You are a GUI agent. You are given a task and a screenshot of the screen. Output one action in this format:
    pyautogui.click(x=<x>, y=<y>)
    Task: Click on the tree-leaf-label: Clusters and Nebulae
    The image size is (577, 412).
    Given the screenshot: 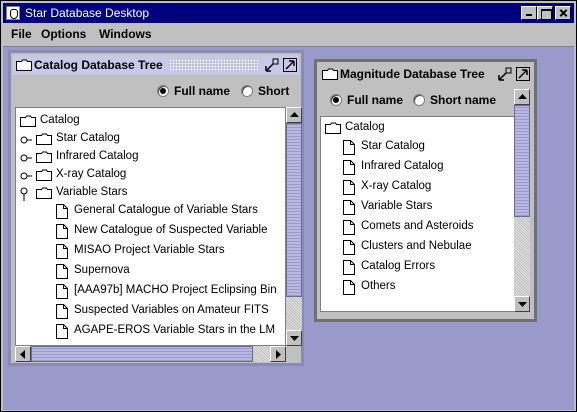 What is the action you would take?
    pyautogui.click(x=416, y=246)
    